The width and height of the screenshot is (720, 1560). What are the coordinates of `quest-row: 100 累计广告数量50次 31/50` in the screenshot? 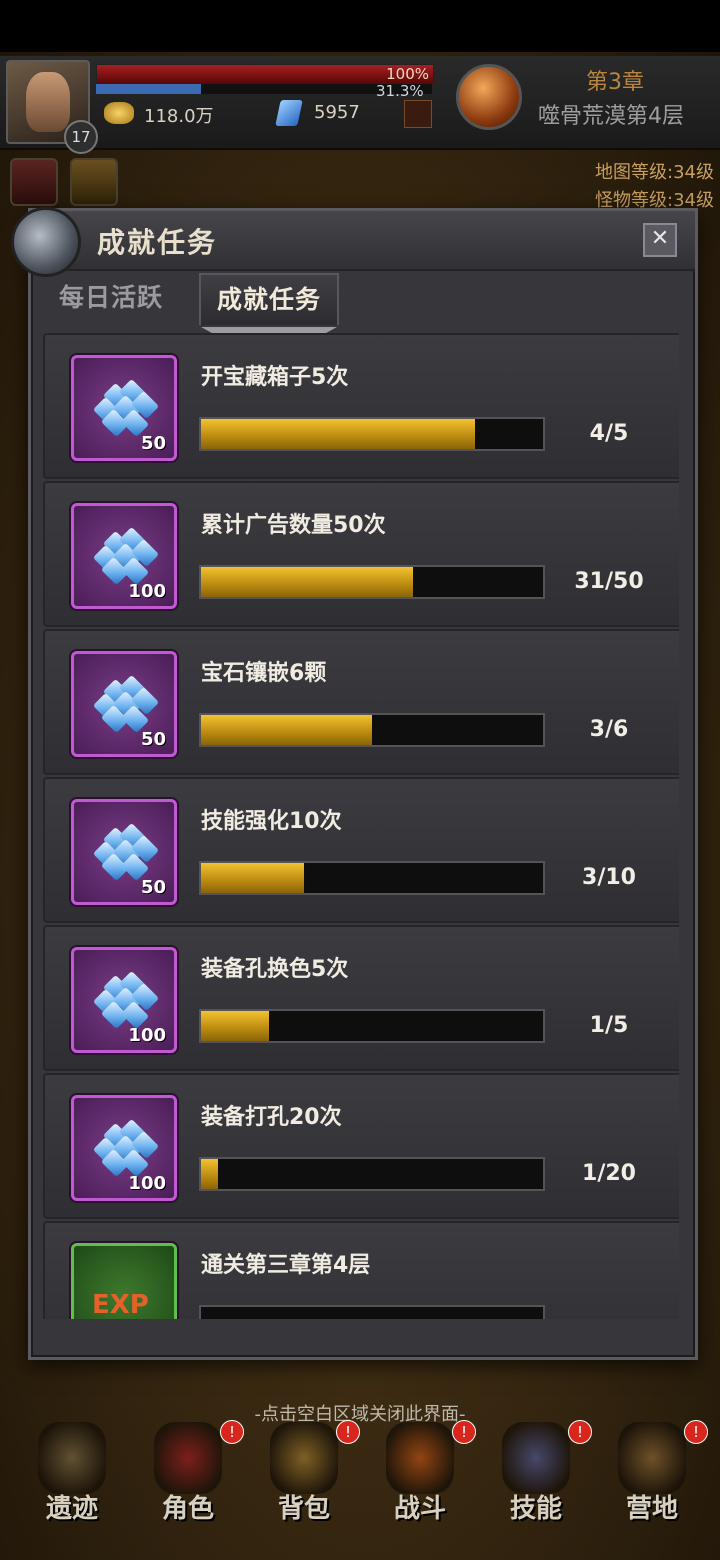 It's located at (361, 554).